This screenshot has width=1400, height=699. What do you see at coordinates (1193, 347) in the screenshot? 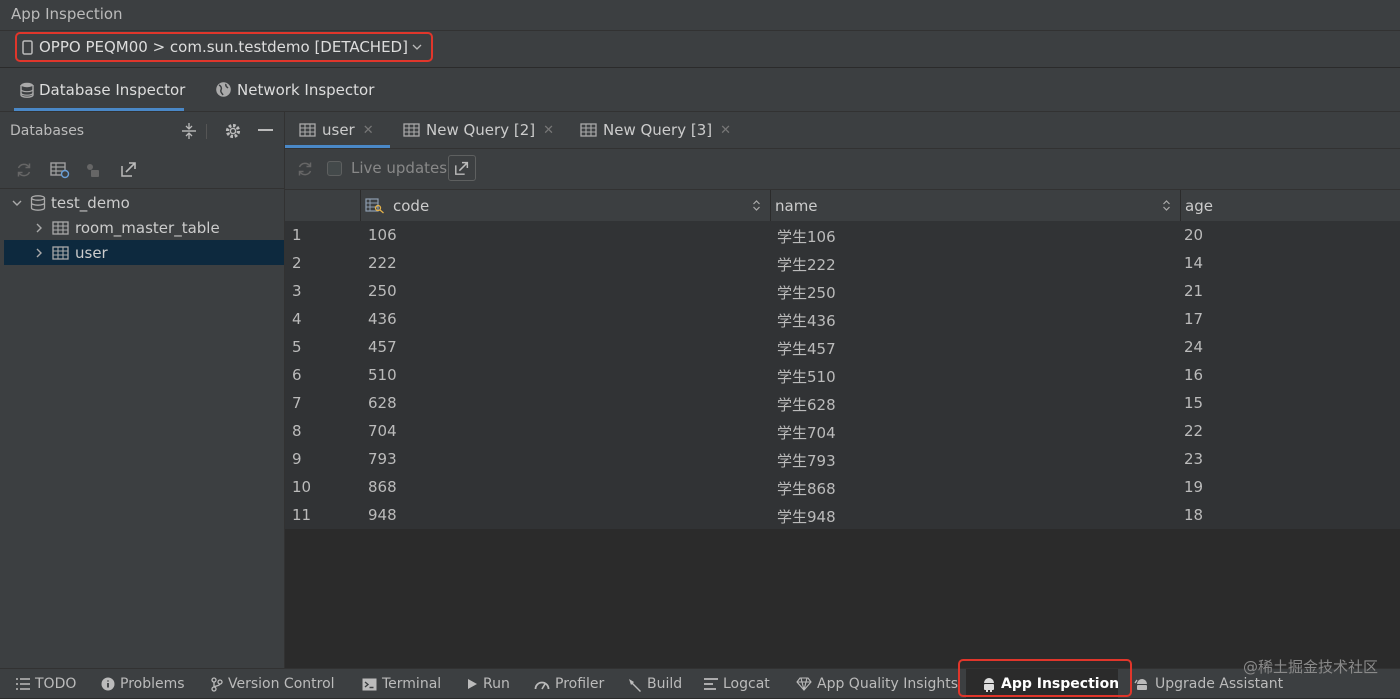
I see `age-cell: 24` at bounding box center [1193, 347].